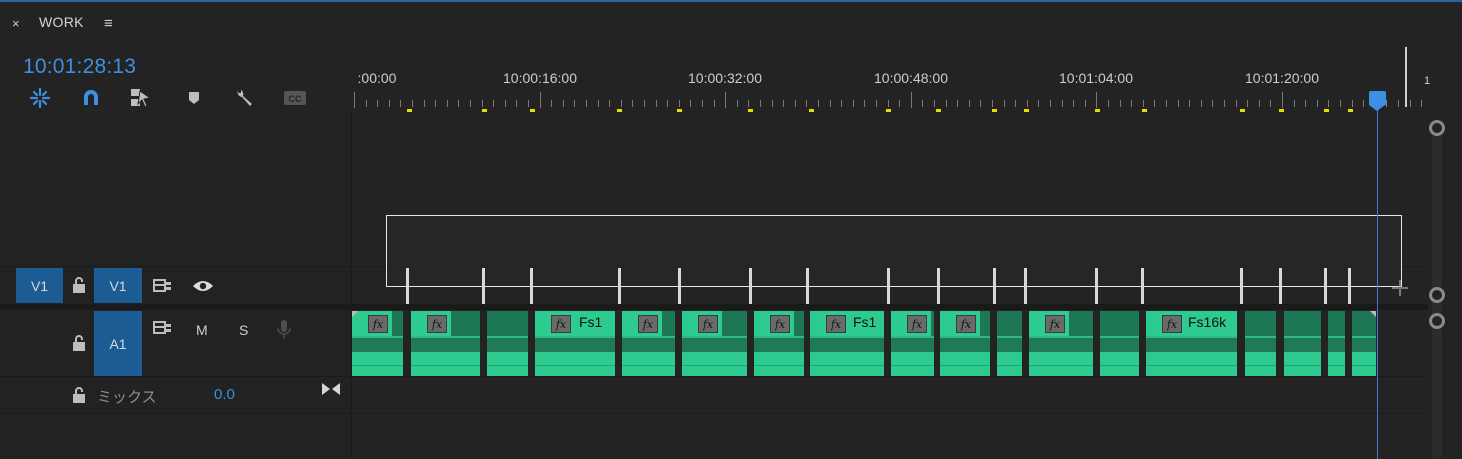 The image size is (1462, 459). What do you see at coordinates (163, 330) in the screenshot?
I see `a1-sync-lock-icon` at bounding box center [163, 330].